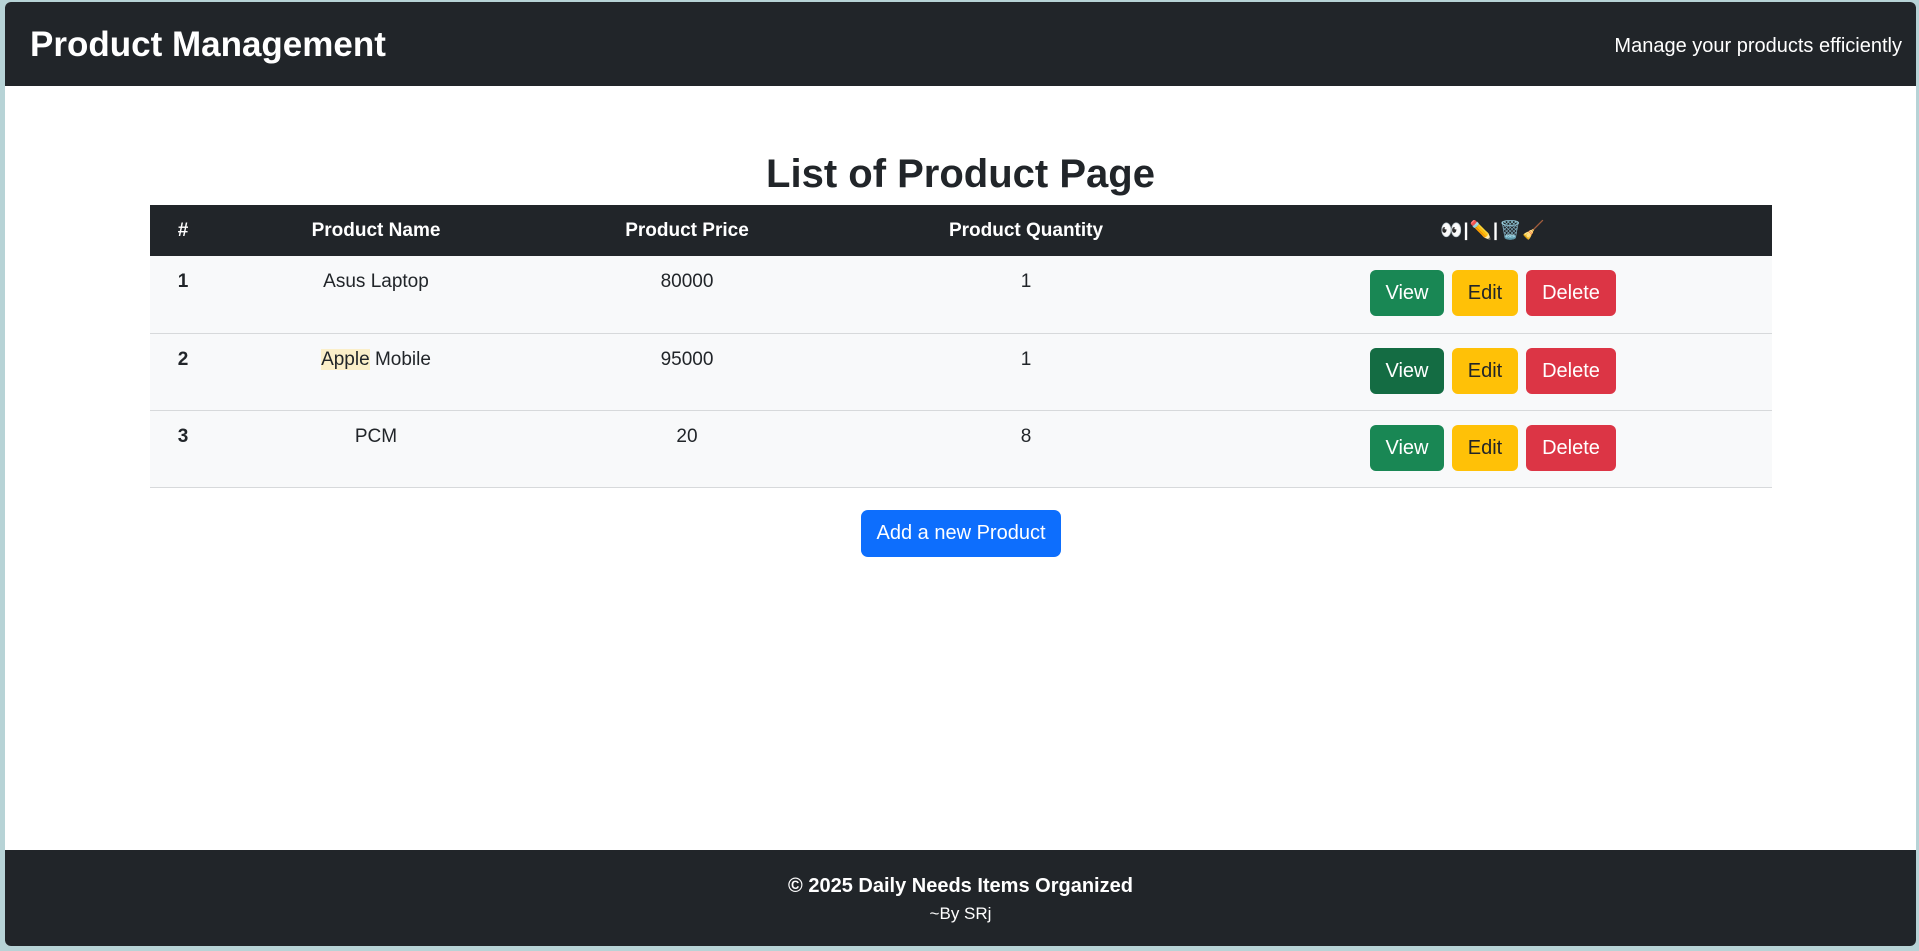 This screenshot has height=951, width=1919. What do you see at coordinates (183, 295) in the screenshot?
I see `row-index: 1` at bounding box center [183, 295].